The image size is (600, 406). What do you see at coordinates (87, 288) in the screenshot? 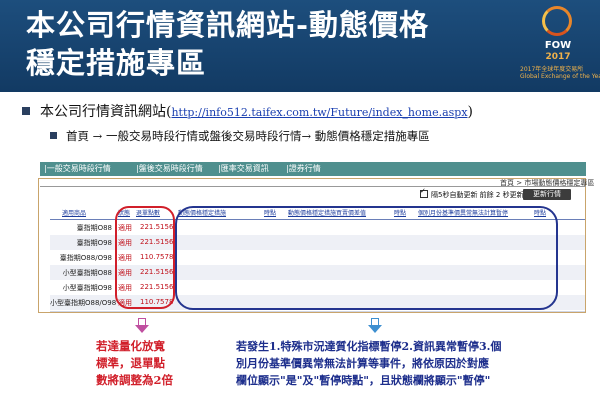
I see `cell-product: 小型臺指期O98` at bounding box center [87, 288].